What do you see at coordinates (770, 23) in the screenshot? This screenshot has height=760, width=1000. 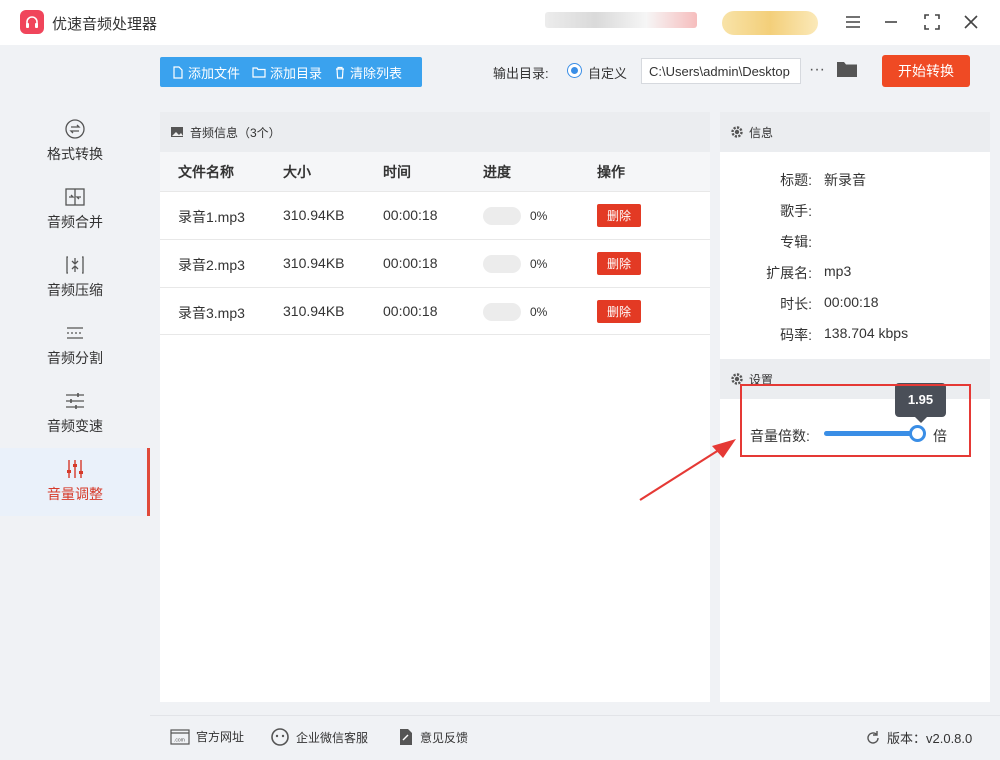 I see `promo-pill-button` at bounding box center [770, 23].